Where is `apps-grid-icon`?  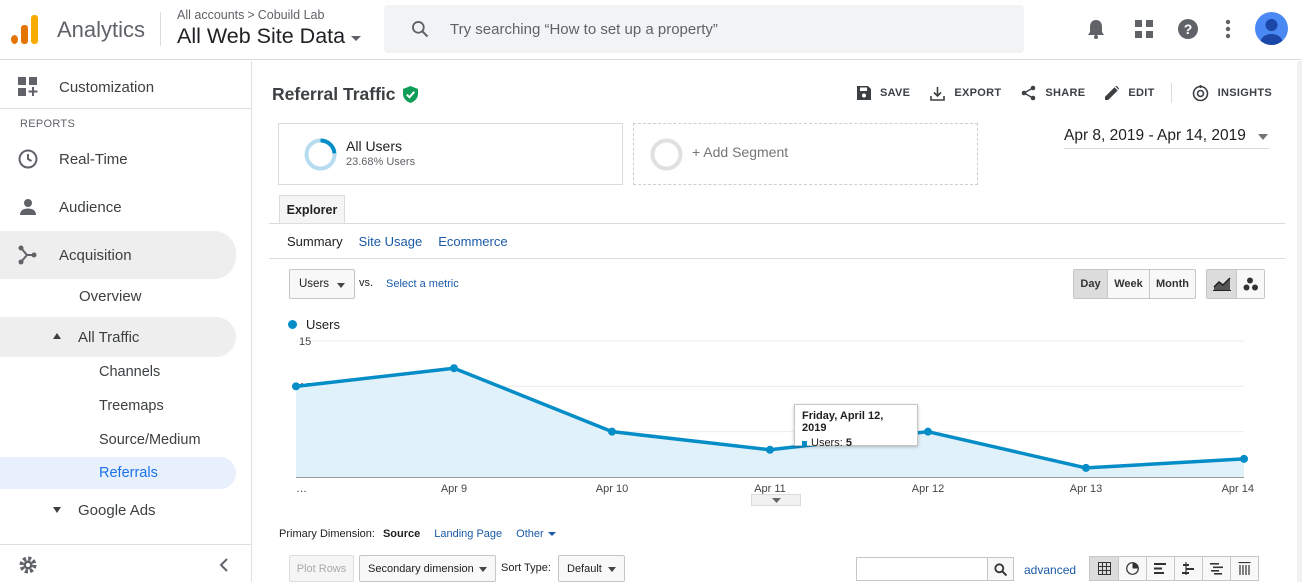 apps-grid-icon is located at coordinates (1144, 29).